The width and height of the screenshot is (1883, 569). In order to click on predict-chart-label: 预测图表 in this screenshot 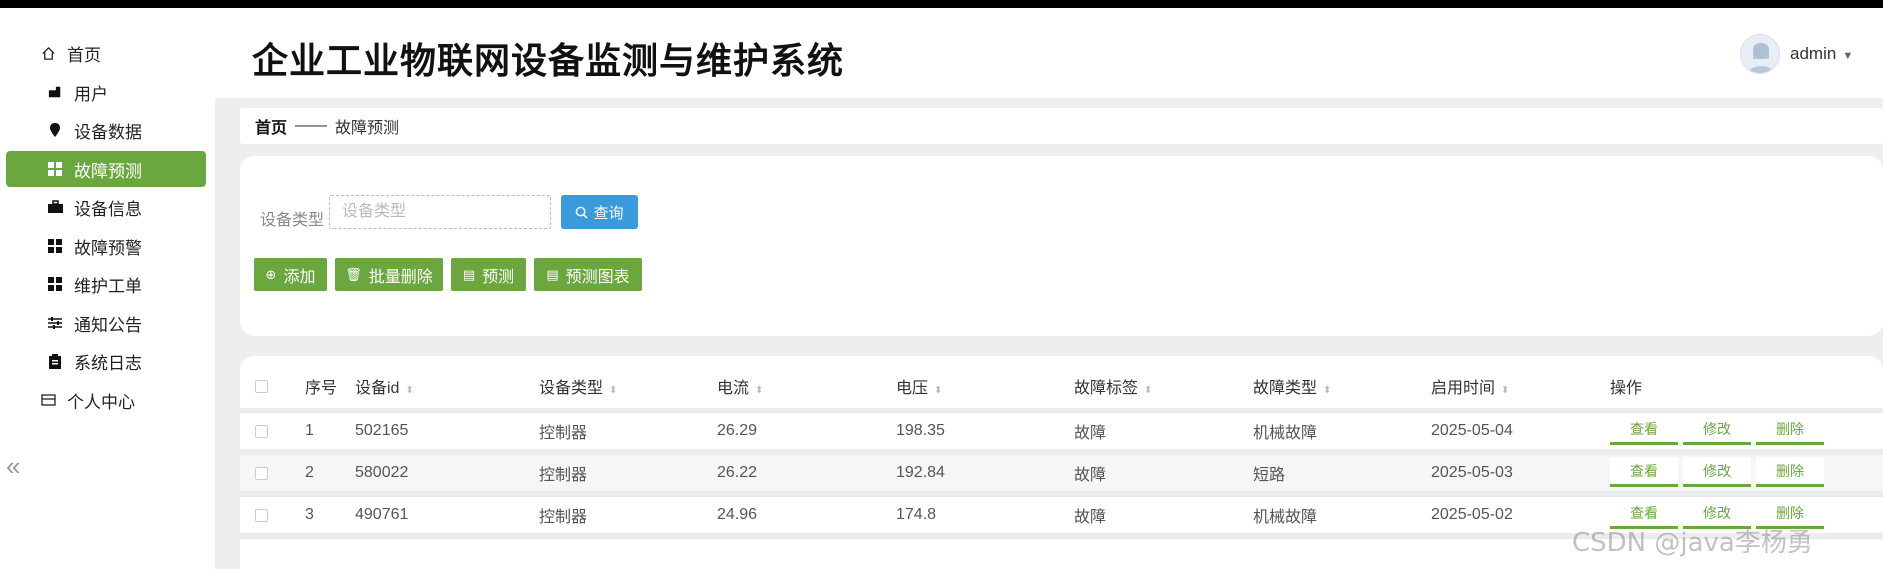, I will do `click(597, 277)`.